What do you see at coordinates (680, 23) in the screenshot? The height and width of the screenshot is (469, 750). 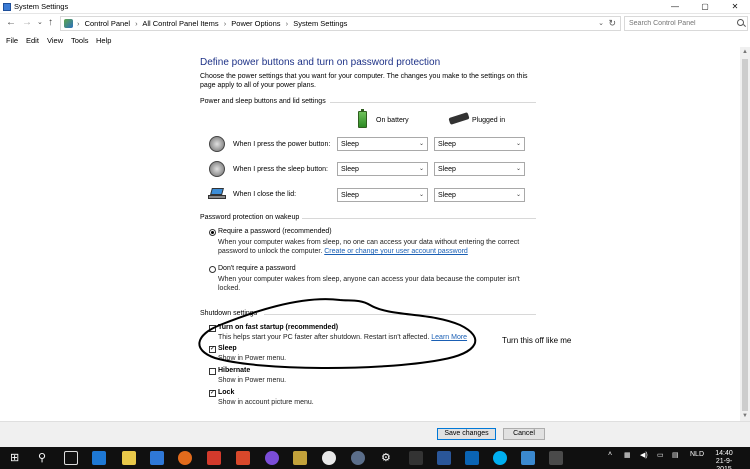 I see `search-input` at bounding box center [680, 23].